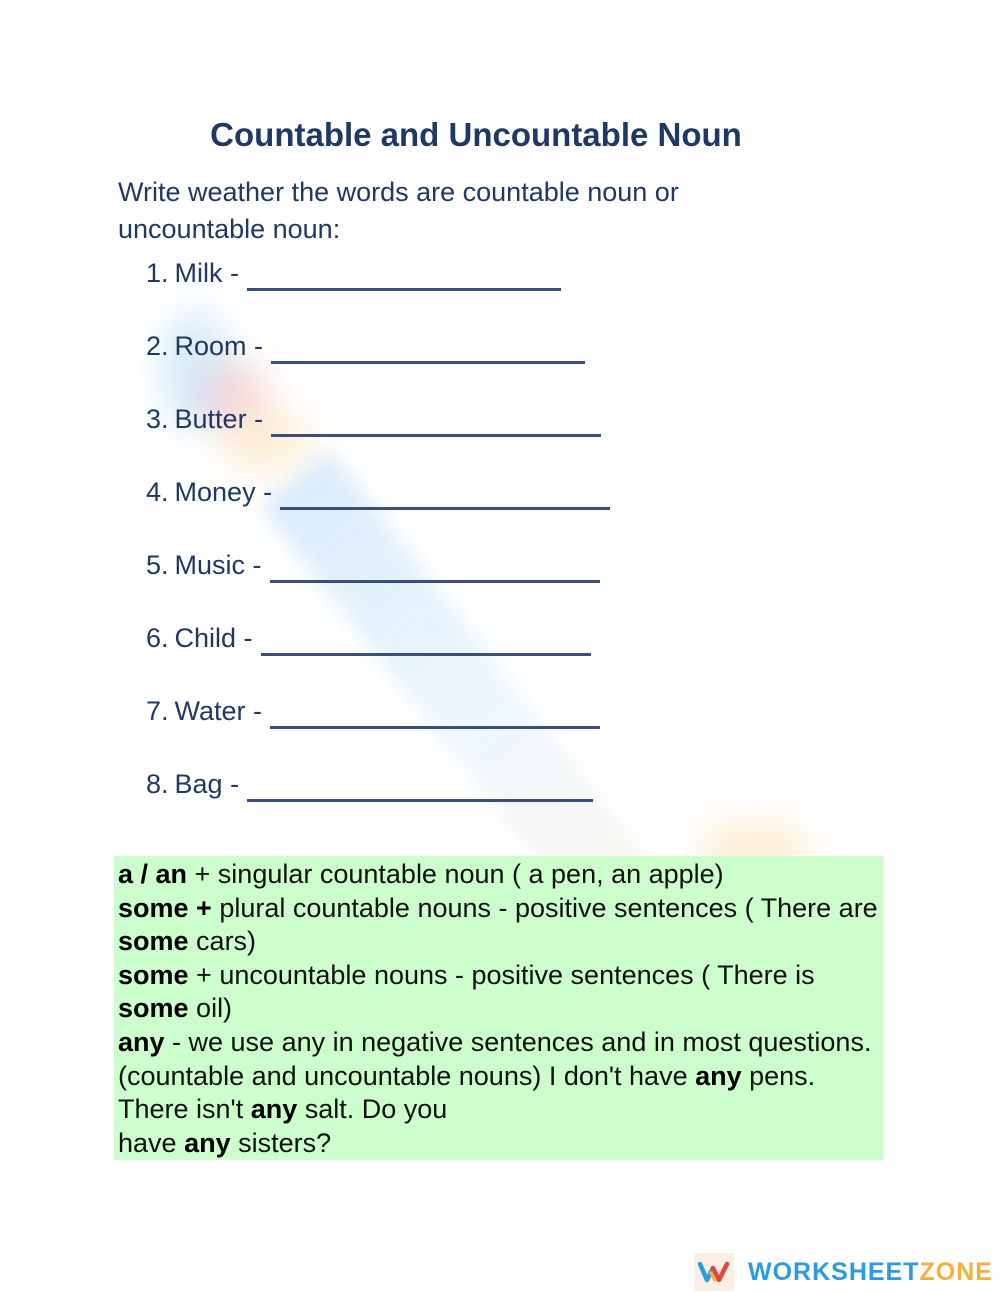 This screenshot has height=1292, width=1000. Describe the element at coordinates (378, 440) in the screenshot. I see `question-item: 3. Butter -` at that location.